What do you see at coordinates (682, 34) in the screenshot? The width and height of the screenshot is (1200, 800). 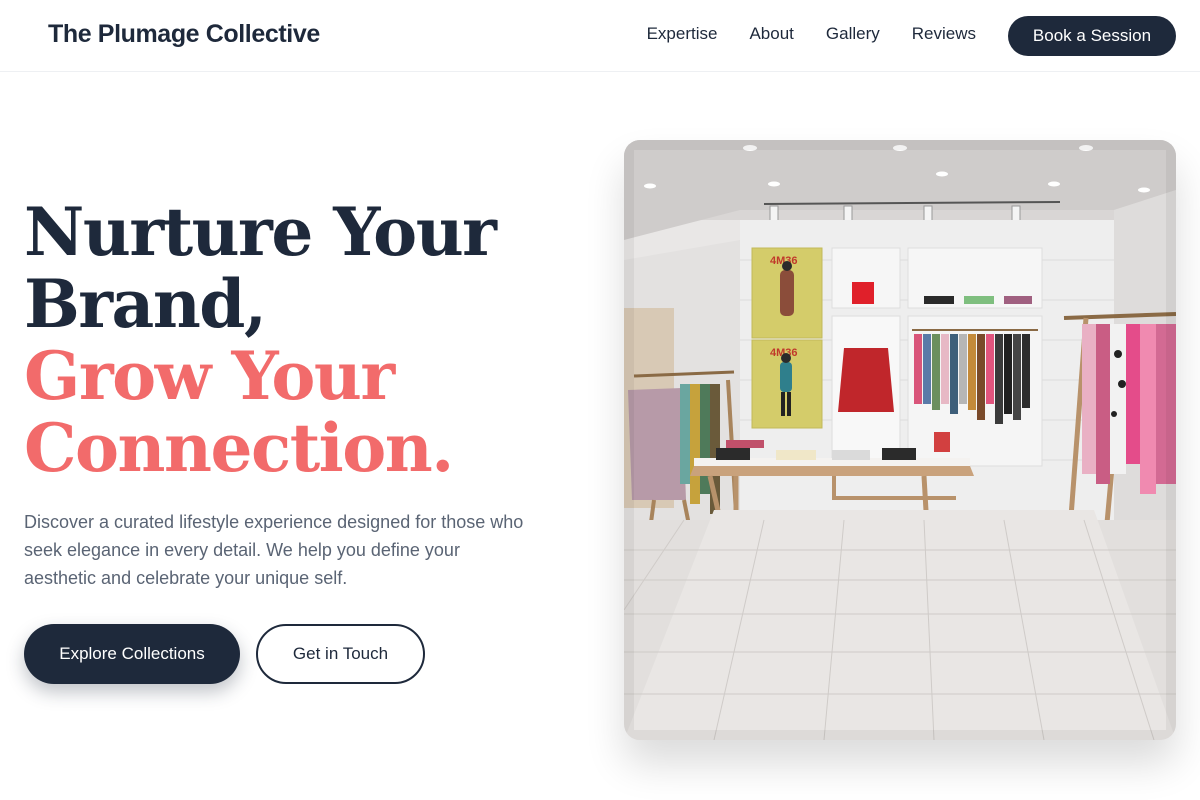 I see `nav-link-expertise: Expertise` at bounding box center [682, 34].